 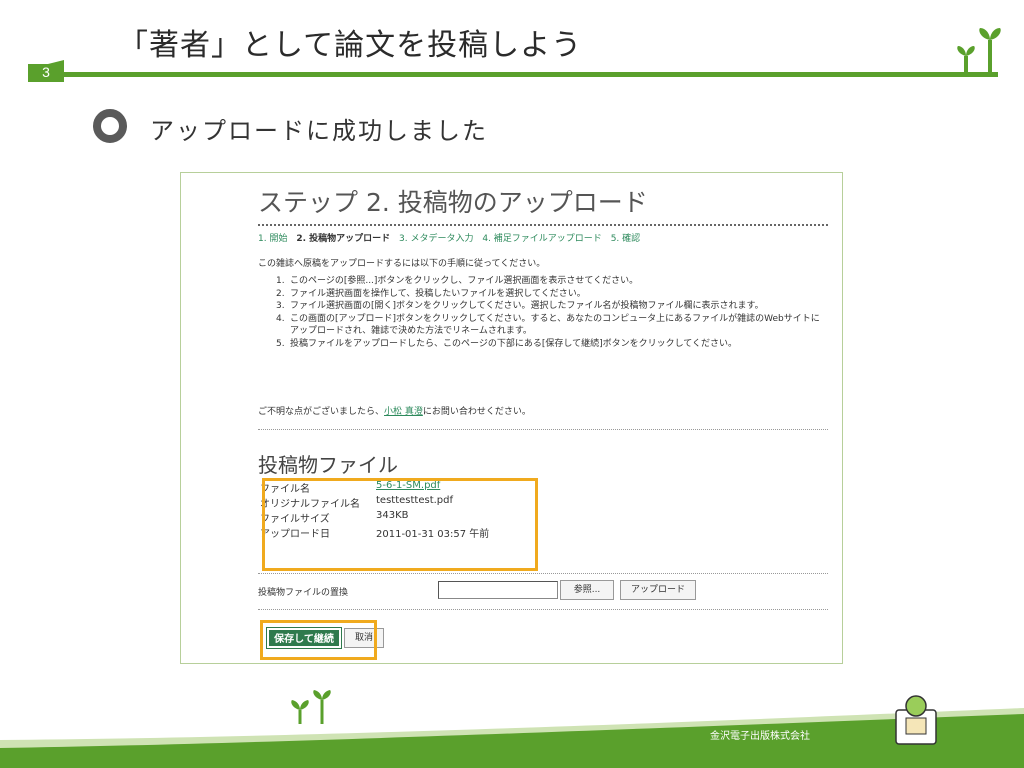 I want to click on contact-text: ご不明な点がございましたら、小松 真澄にお問い合わせください。, so click(x=394, y=412).